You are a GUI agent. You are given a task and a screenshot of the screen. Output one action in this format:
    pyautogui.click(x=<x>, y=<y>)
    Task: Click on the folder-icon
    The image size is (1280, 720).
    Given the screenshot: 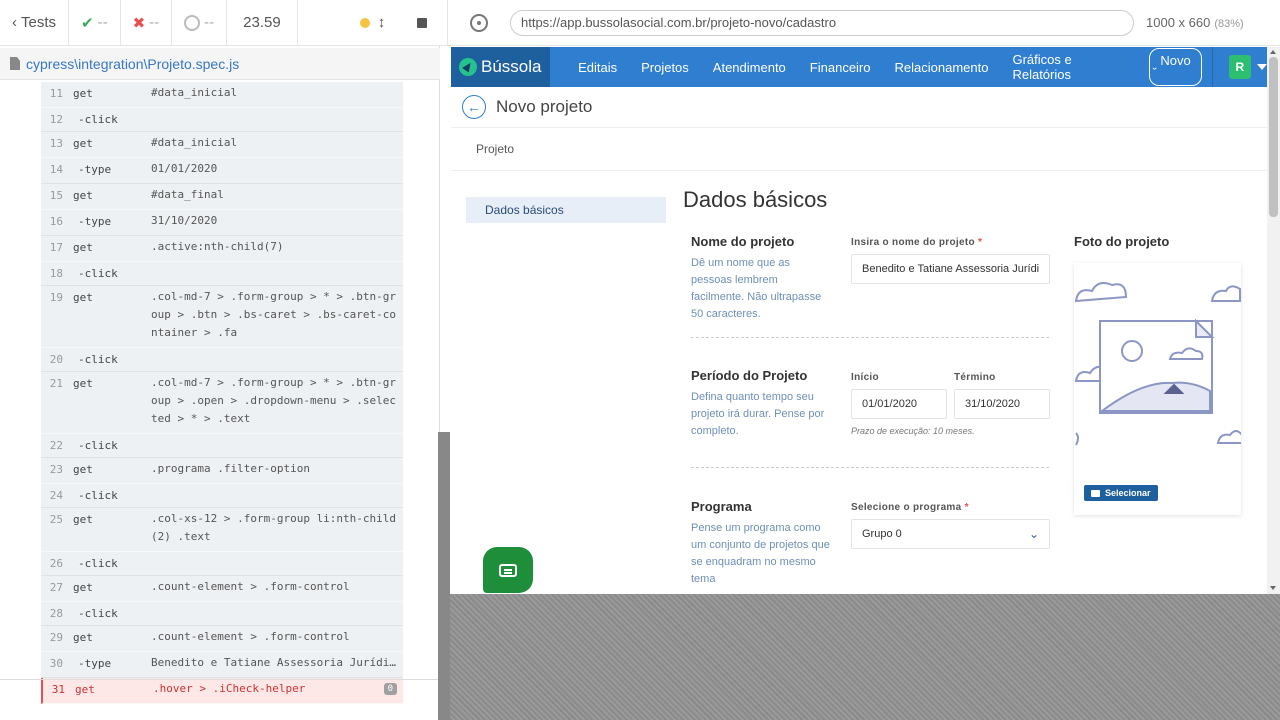 What is the action you would take?
    pyautogui.click(x=1095, y=493)
    